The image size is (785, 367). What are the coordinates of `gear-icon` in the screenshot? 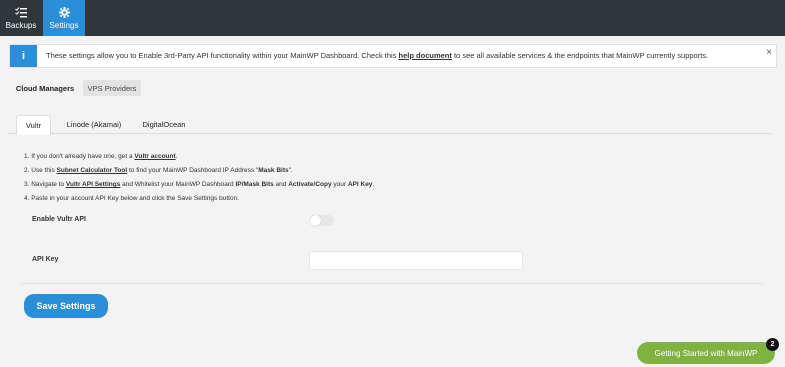 It's located at (64, 12).